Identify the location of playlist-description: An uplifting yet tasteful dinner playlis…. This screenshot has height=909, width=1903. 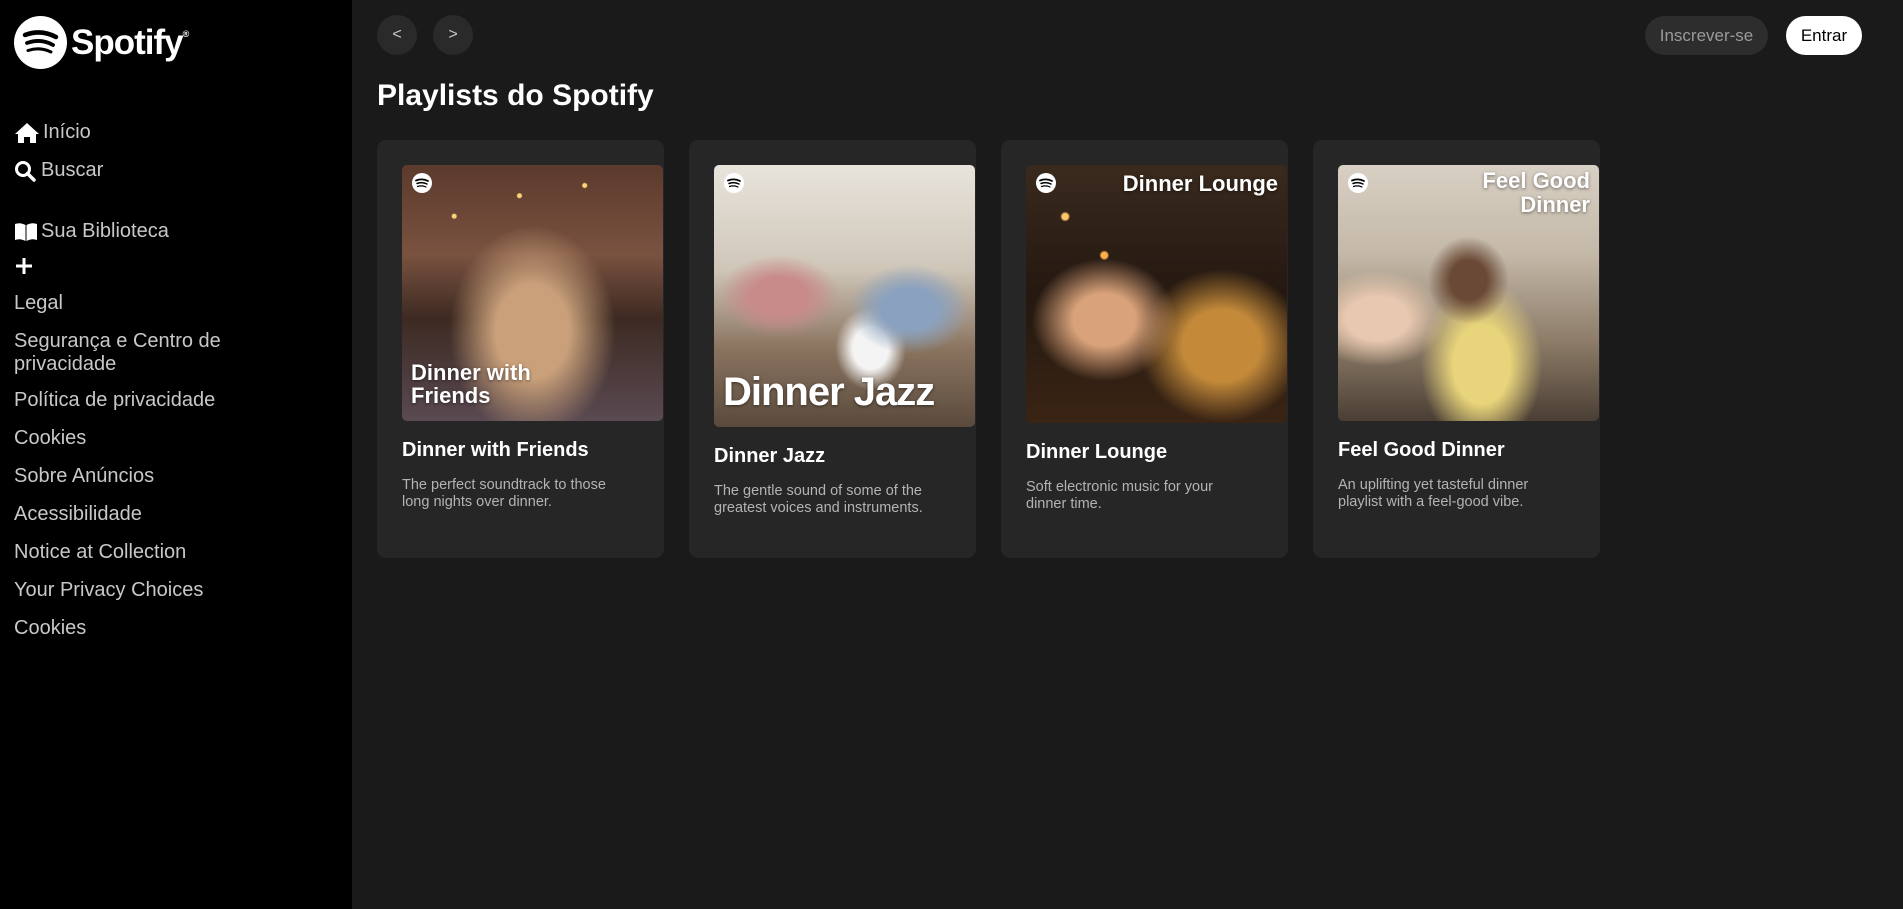
(1433, 493).